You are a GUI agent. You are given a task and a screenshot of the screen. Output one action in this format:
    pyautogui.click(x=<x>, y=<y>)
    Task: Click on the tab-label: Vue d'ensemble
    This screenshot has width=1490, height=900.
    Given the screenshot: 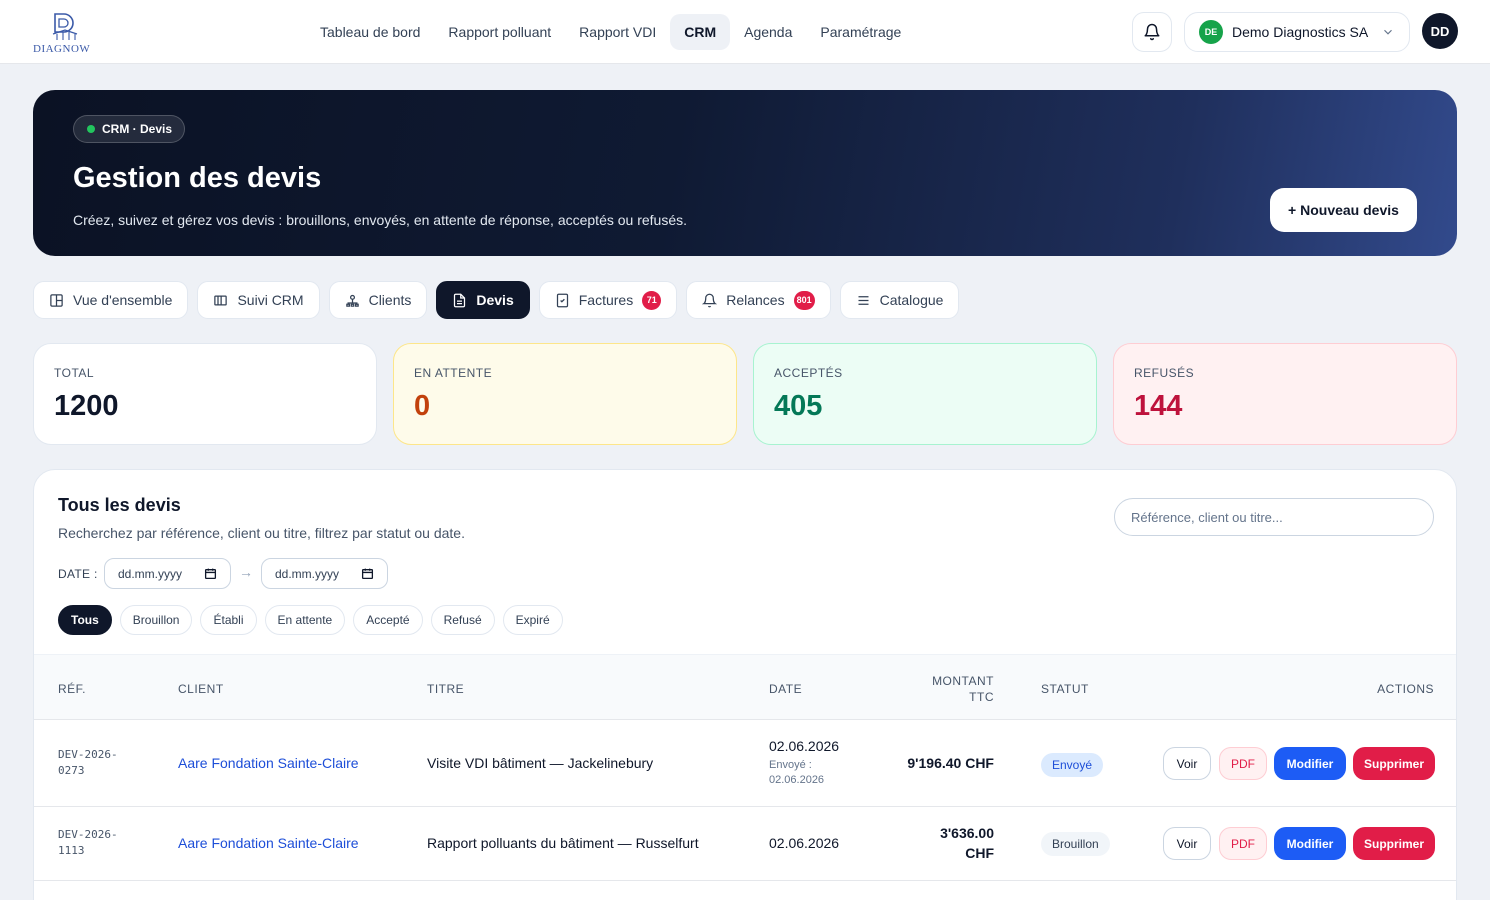 What is the action you would take?
    pyautogui.click(x=123, y=300)
    